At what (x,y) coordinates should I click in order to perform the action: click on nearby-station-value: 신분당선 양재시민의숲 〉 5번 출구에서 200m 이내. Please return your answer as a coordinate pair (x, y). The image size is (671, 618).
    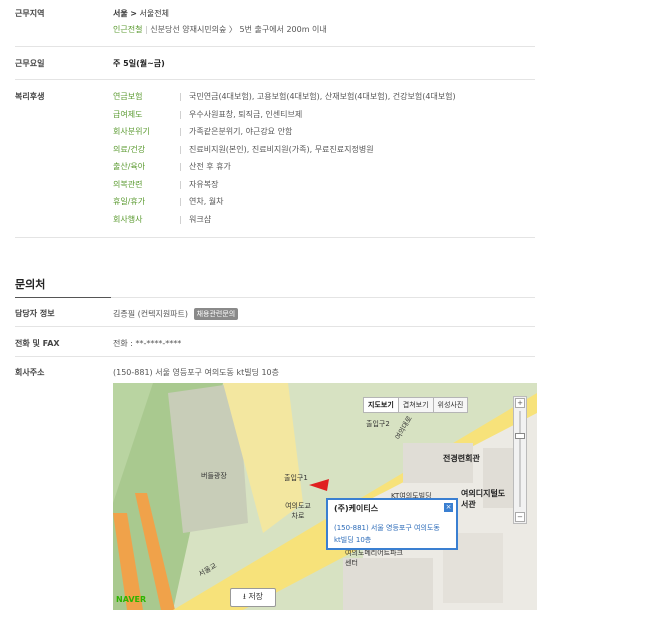
    Looking at the image, I should click on (238, 29).